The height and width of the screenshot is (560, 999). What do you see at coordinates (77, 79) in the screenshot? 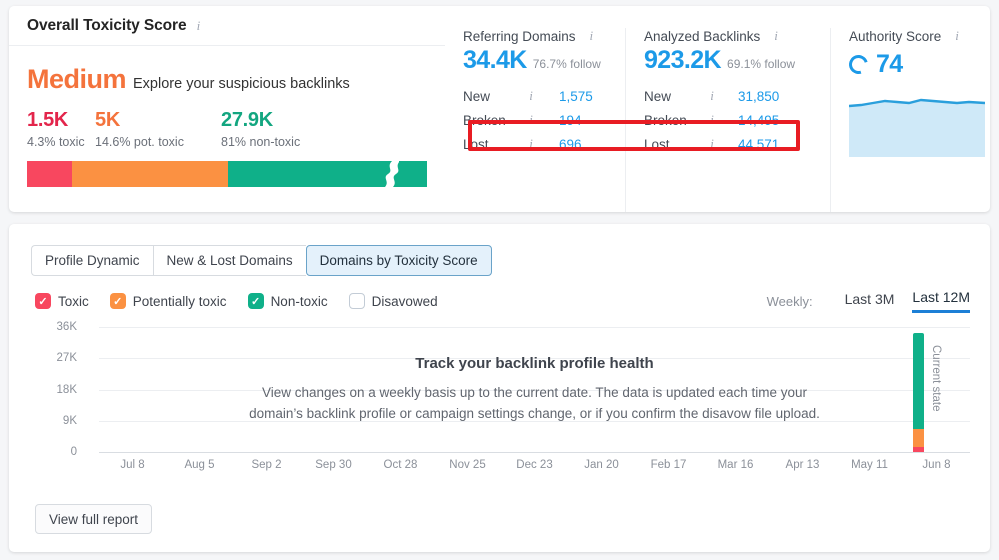
I see `toxicity-grade: Medium` at bounding box center [77, 79].